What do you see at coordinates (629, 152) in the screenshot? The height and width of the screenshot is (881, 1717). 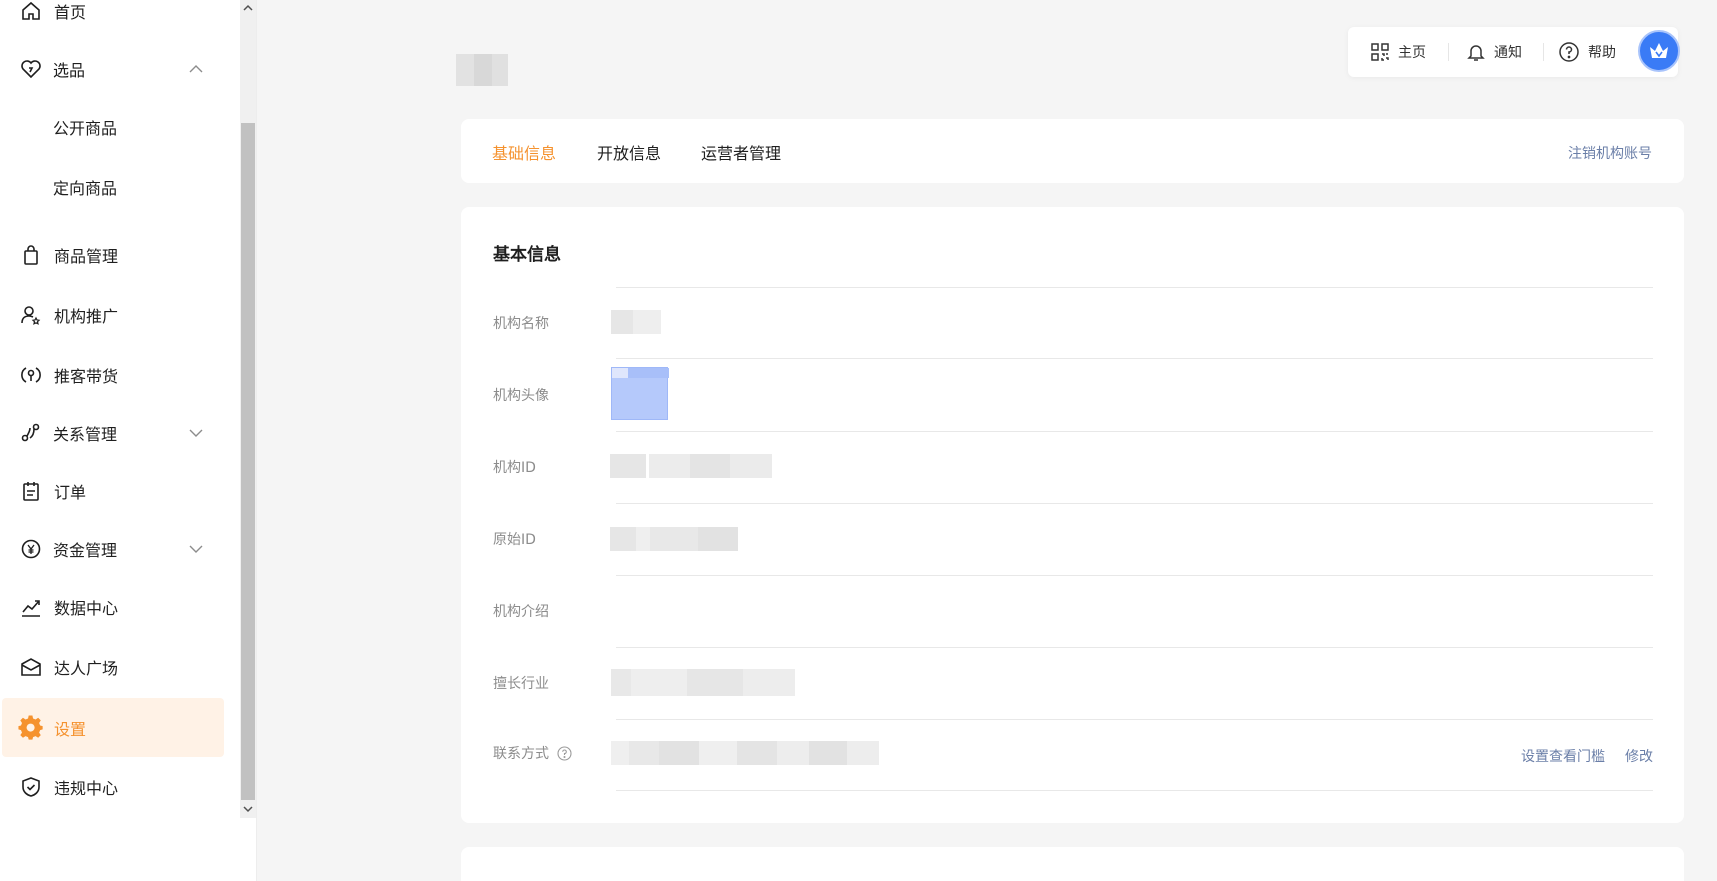 I see `tab-open-info: 开放信息` at bounding box center [629, 152].